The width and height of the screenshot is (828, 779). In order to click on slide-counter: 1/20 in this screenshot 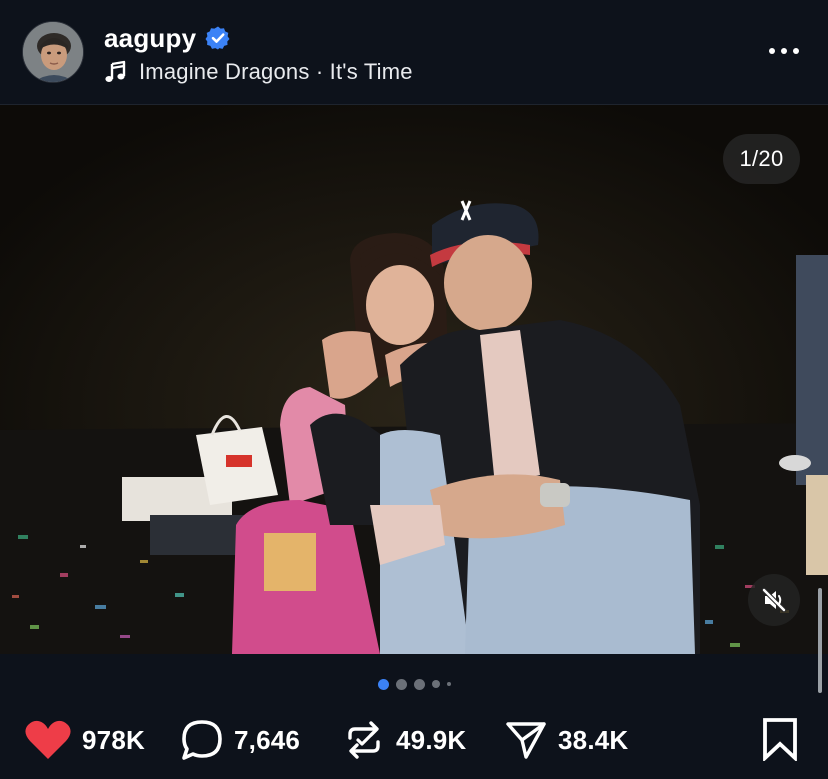, I will do `click(761, 159)`.